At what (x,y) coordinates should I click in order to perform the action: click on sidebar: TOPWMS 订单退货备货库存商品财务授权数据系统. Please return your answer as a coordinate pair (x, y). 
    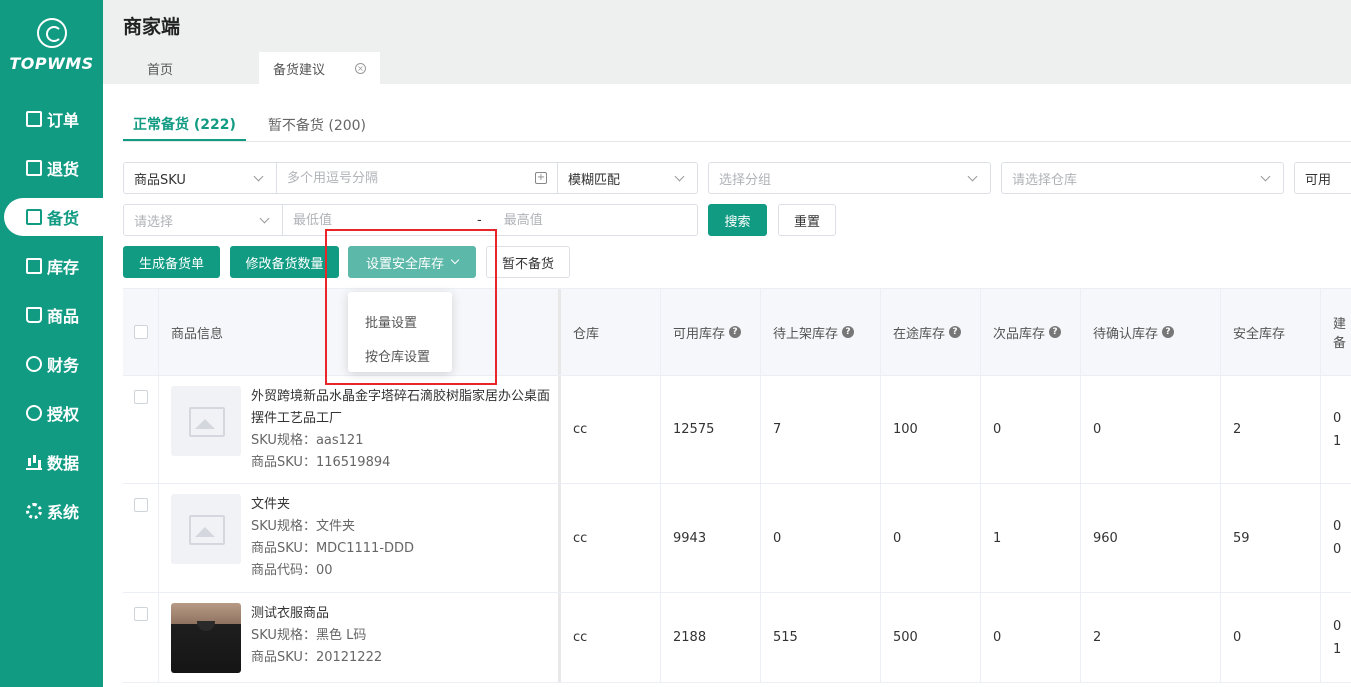
    Looking at the image, I should click on (51, 343).